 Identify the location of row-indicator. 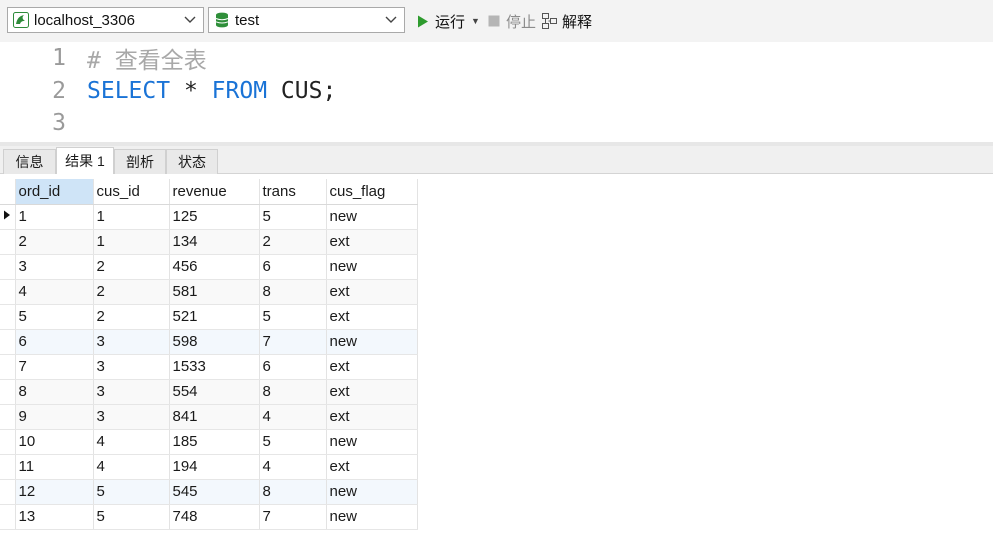
(8, 292).